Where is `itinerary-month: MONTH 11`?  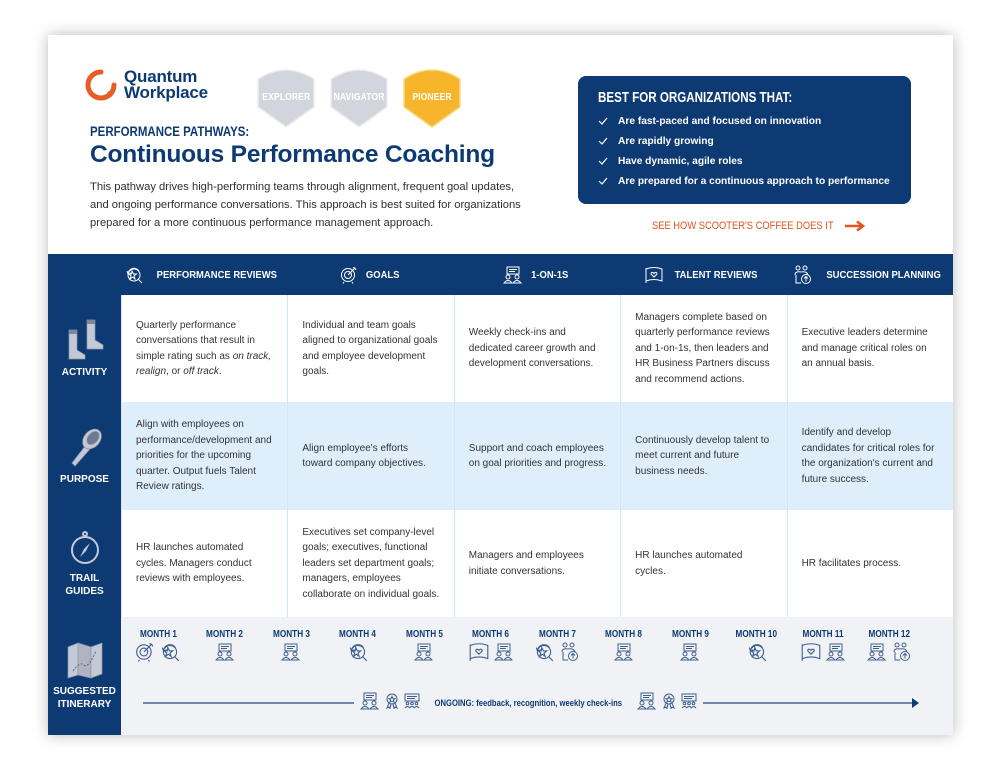
itinerary-month: MONTH 11 is located at coordinates (823, 648).